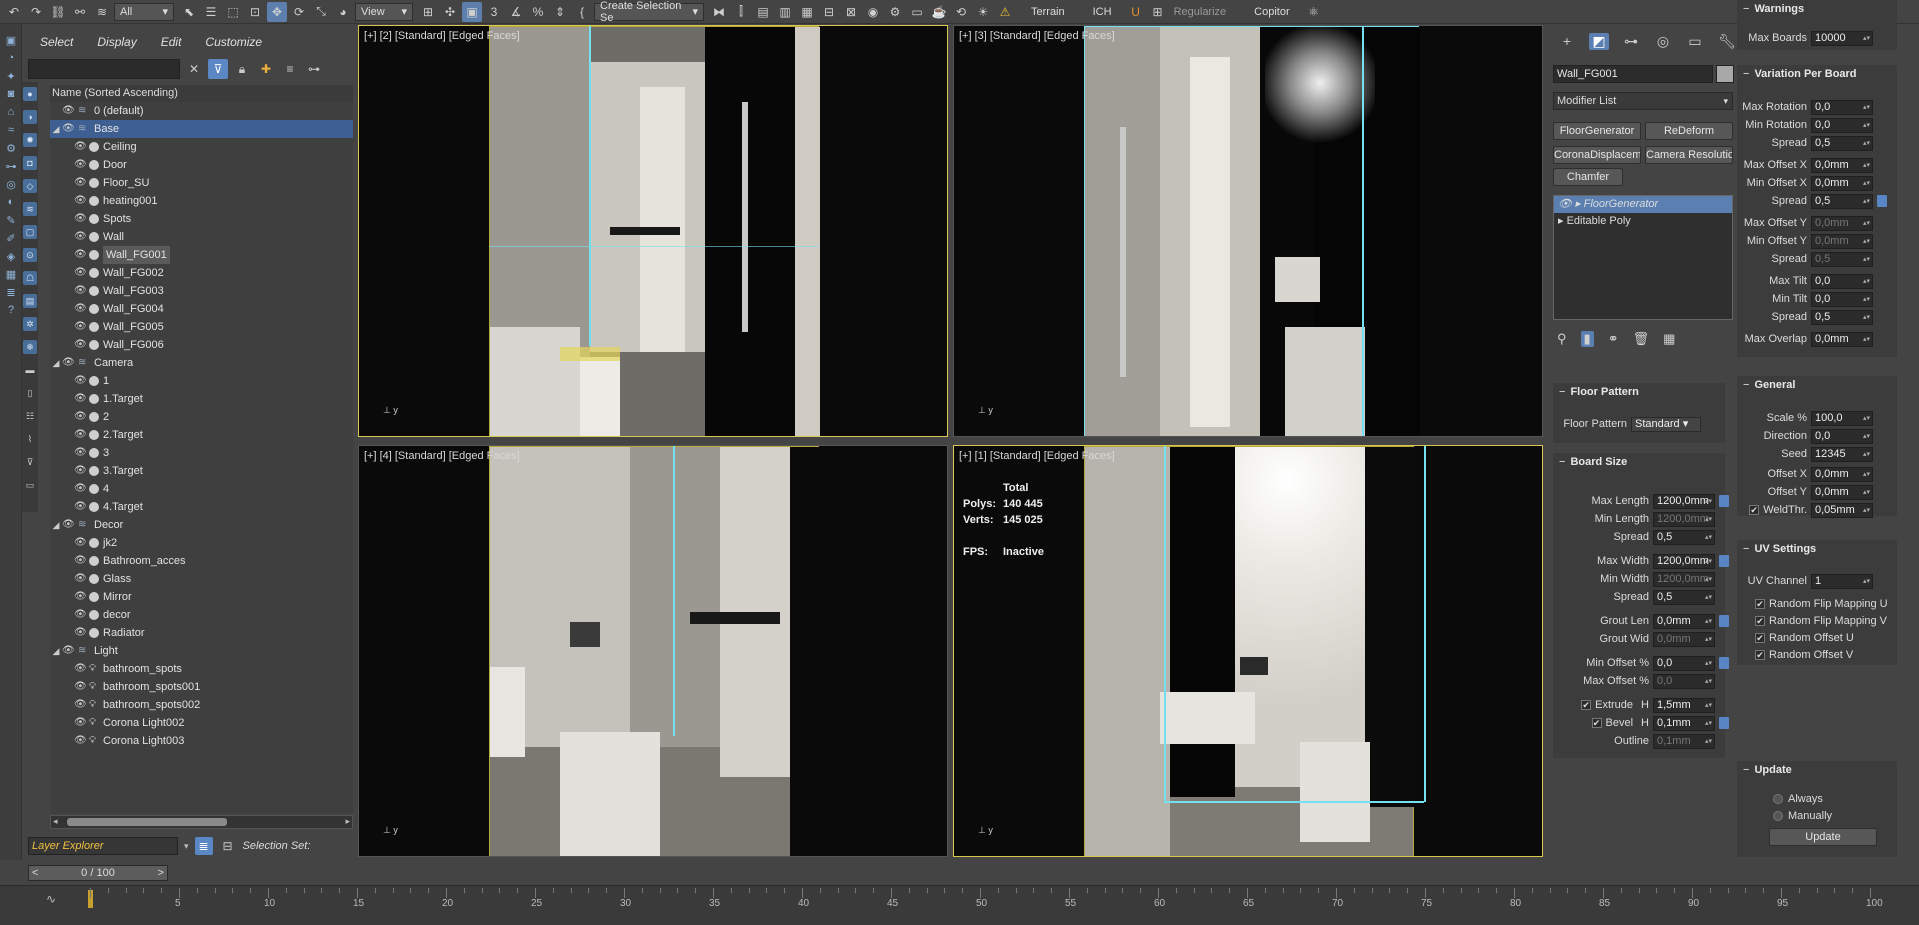 This screenshot has width=1919, height=925. Describe the element at coordinates (1136, 12) in the screenshot. I see `script-u-icon: U` at that location.